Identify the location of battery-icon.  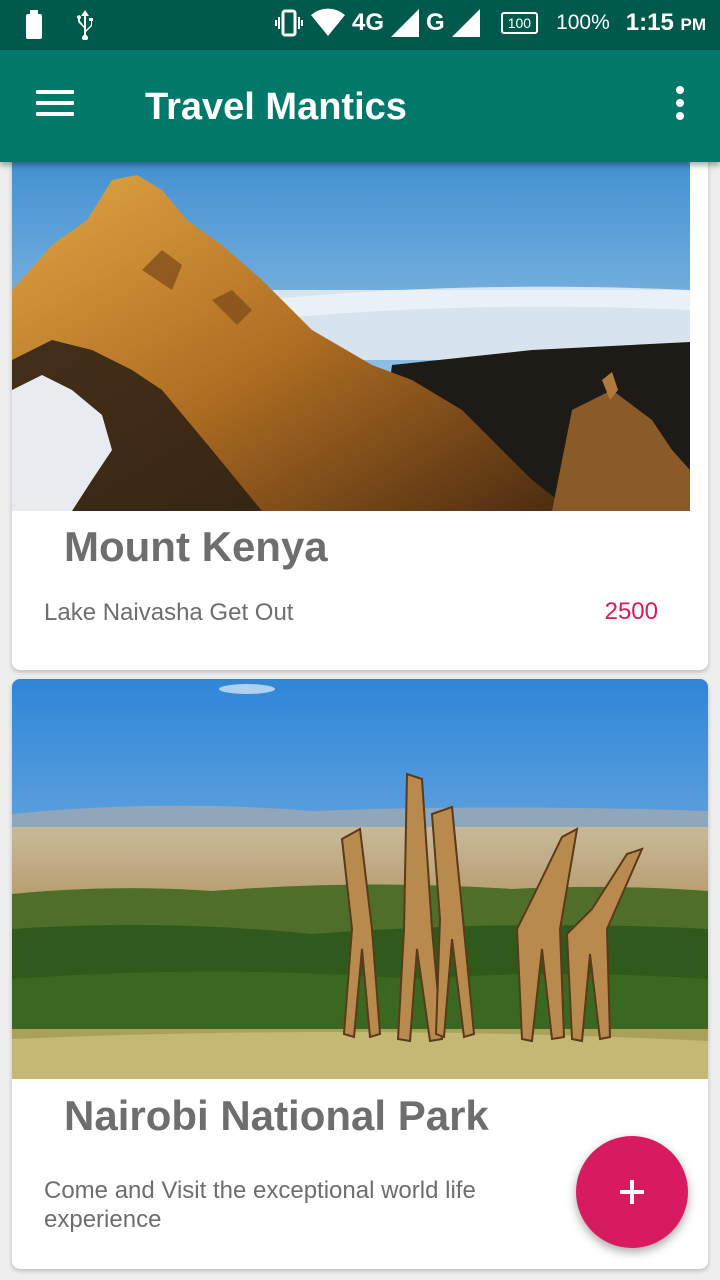
(34, 24).